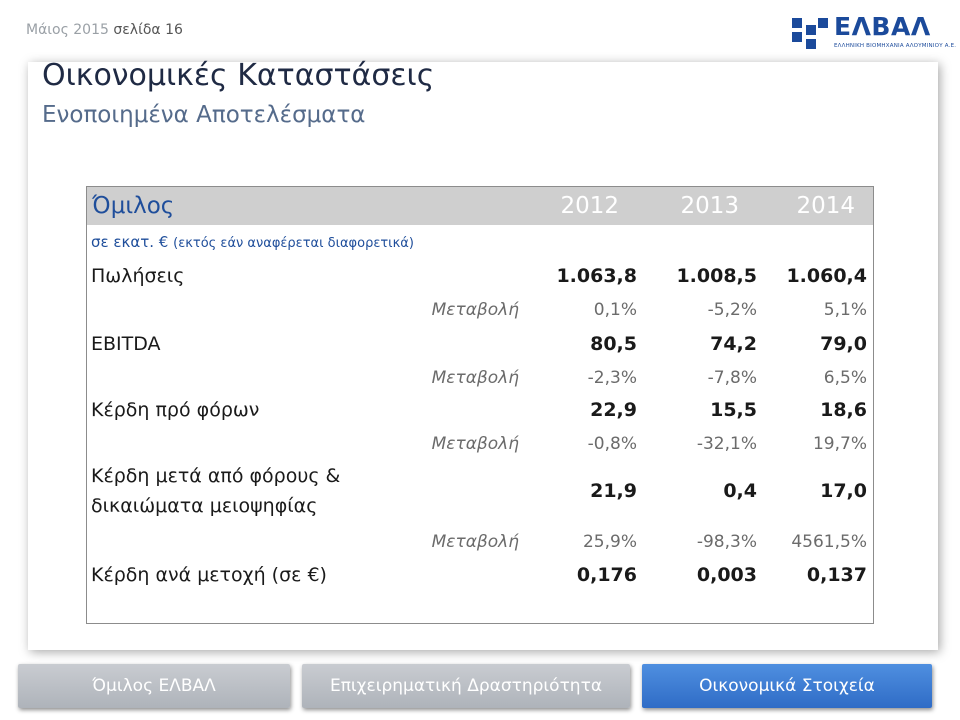 Image resolution: width=960 pixels, height=720 pixels. Describe the element at coordinates (826, 276) in the screenshot. I see `table-cell: 1.060,4` at that location.